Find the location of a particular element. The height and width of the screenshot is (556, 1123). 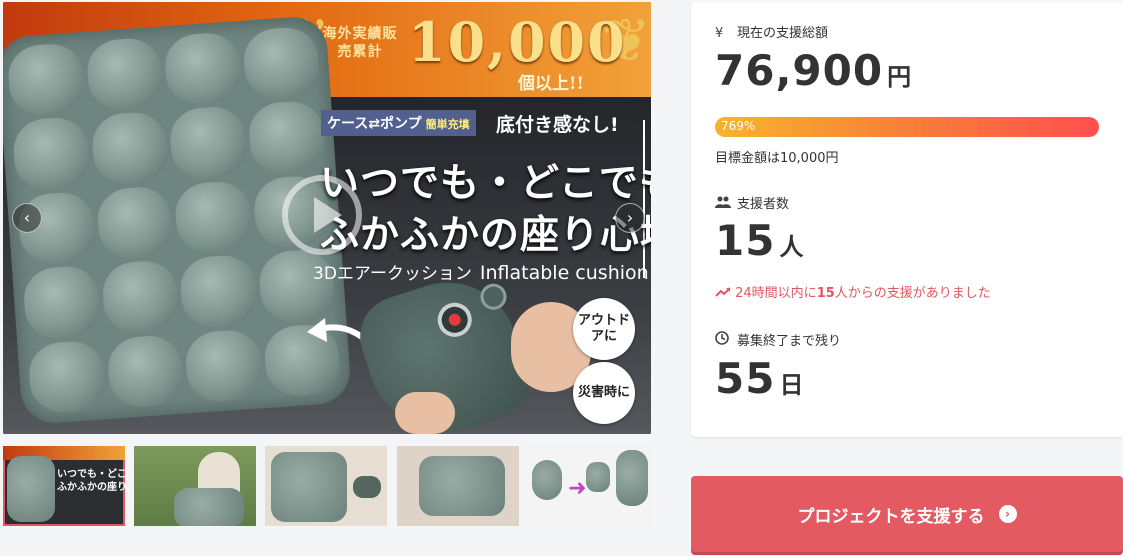

arrow-icon: ➜ is located at coordinates (577, 488).